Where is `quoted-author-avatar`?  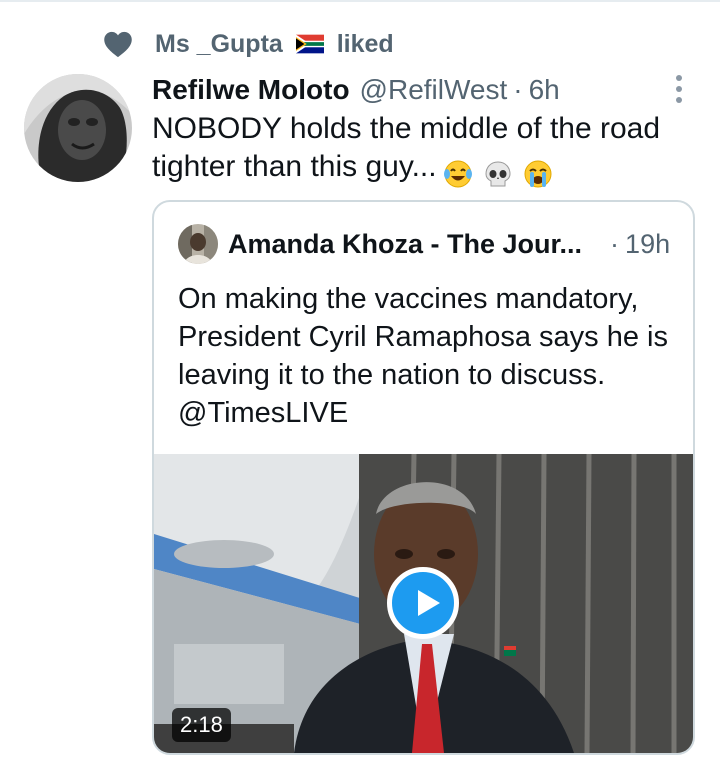
quoted-author-avatar is located at coordinates (198, 244).